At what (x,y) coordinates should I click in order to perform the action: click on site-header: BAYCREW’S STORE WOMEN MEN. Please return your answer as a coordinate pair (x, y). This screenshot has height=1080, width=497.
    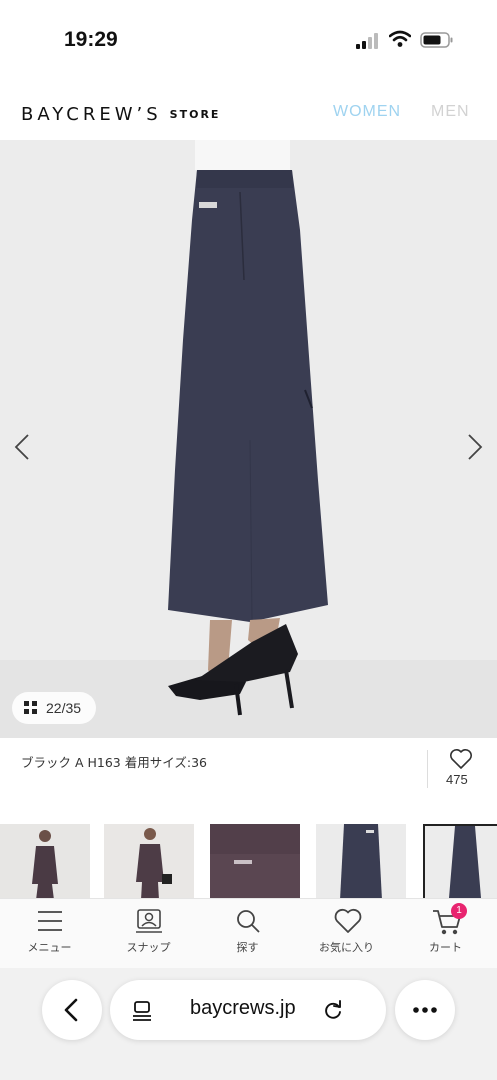
    Looking at the image, I should click on (248, 114).